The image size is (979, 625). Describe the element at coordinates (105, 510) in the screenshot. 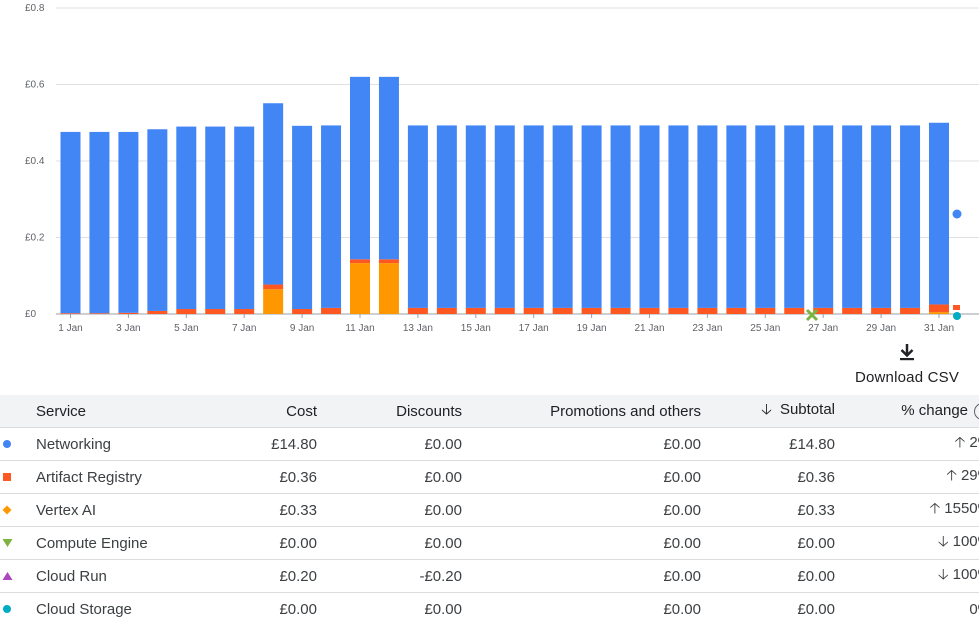

I see `cell-service: Vertex AI` at that location.